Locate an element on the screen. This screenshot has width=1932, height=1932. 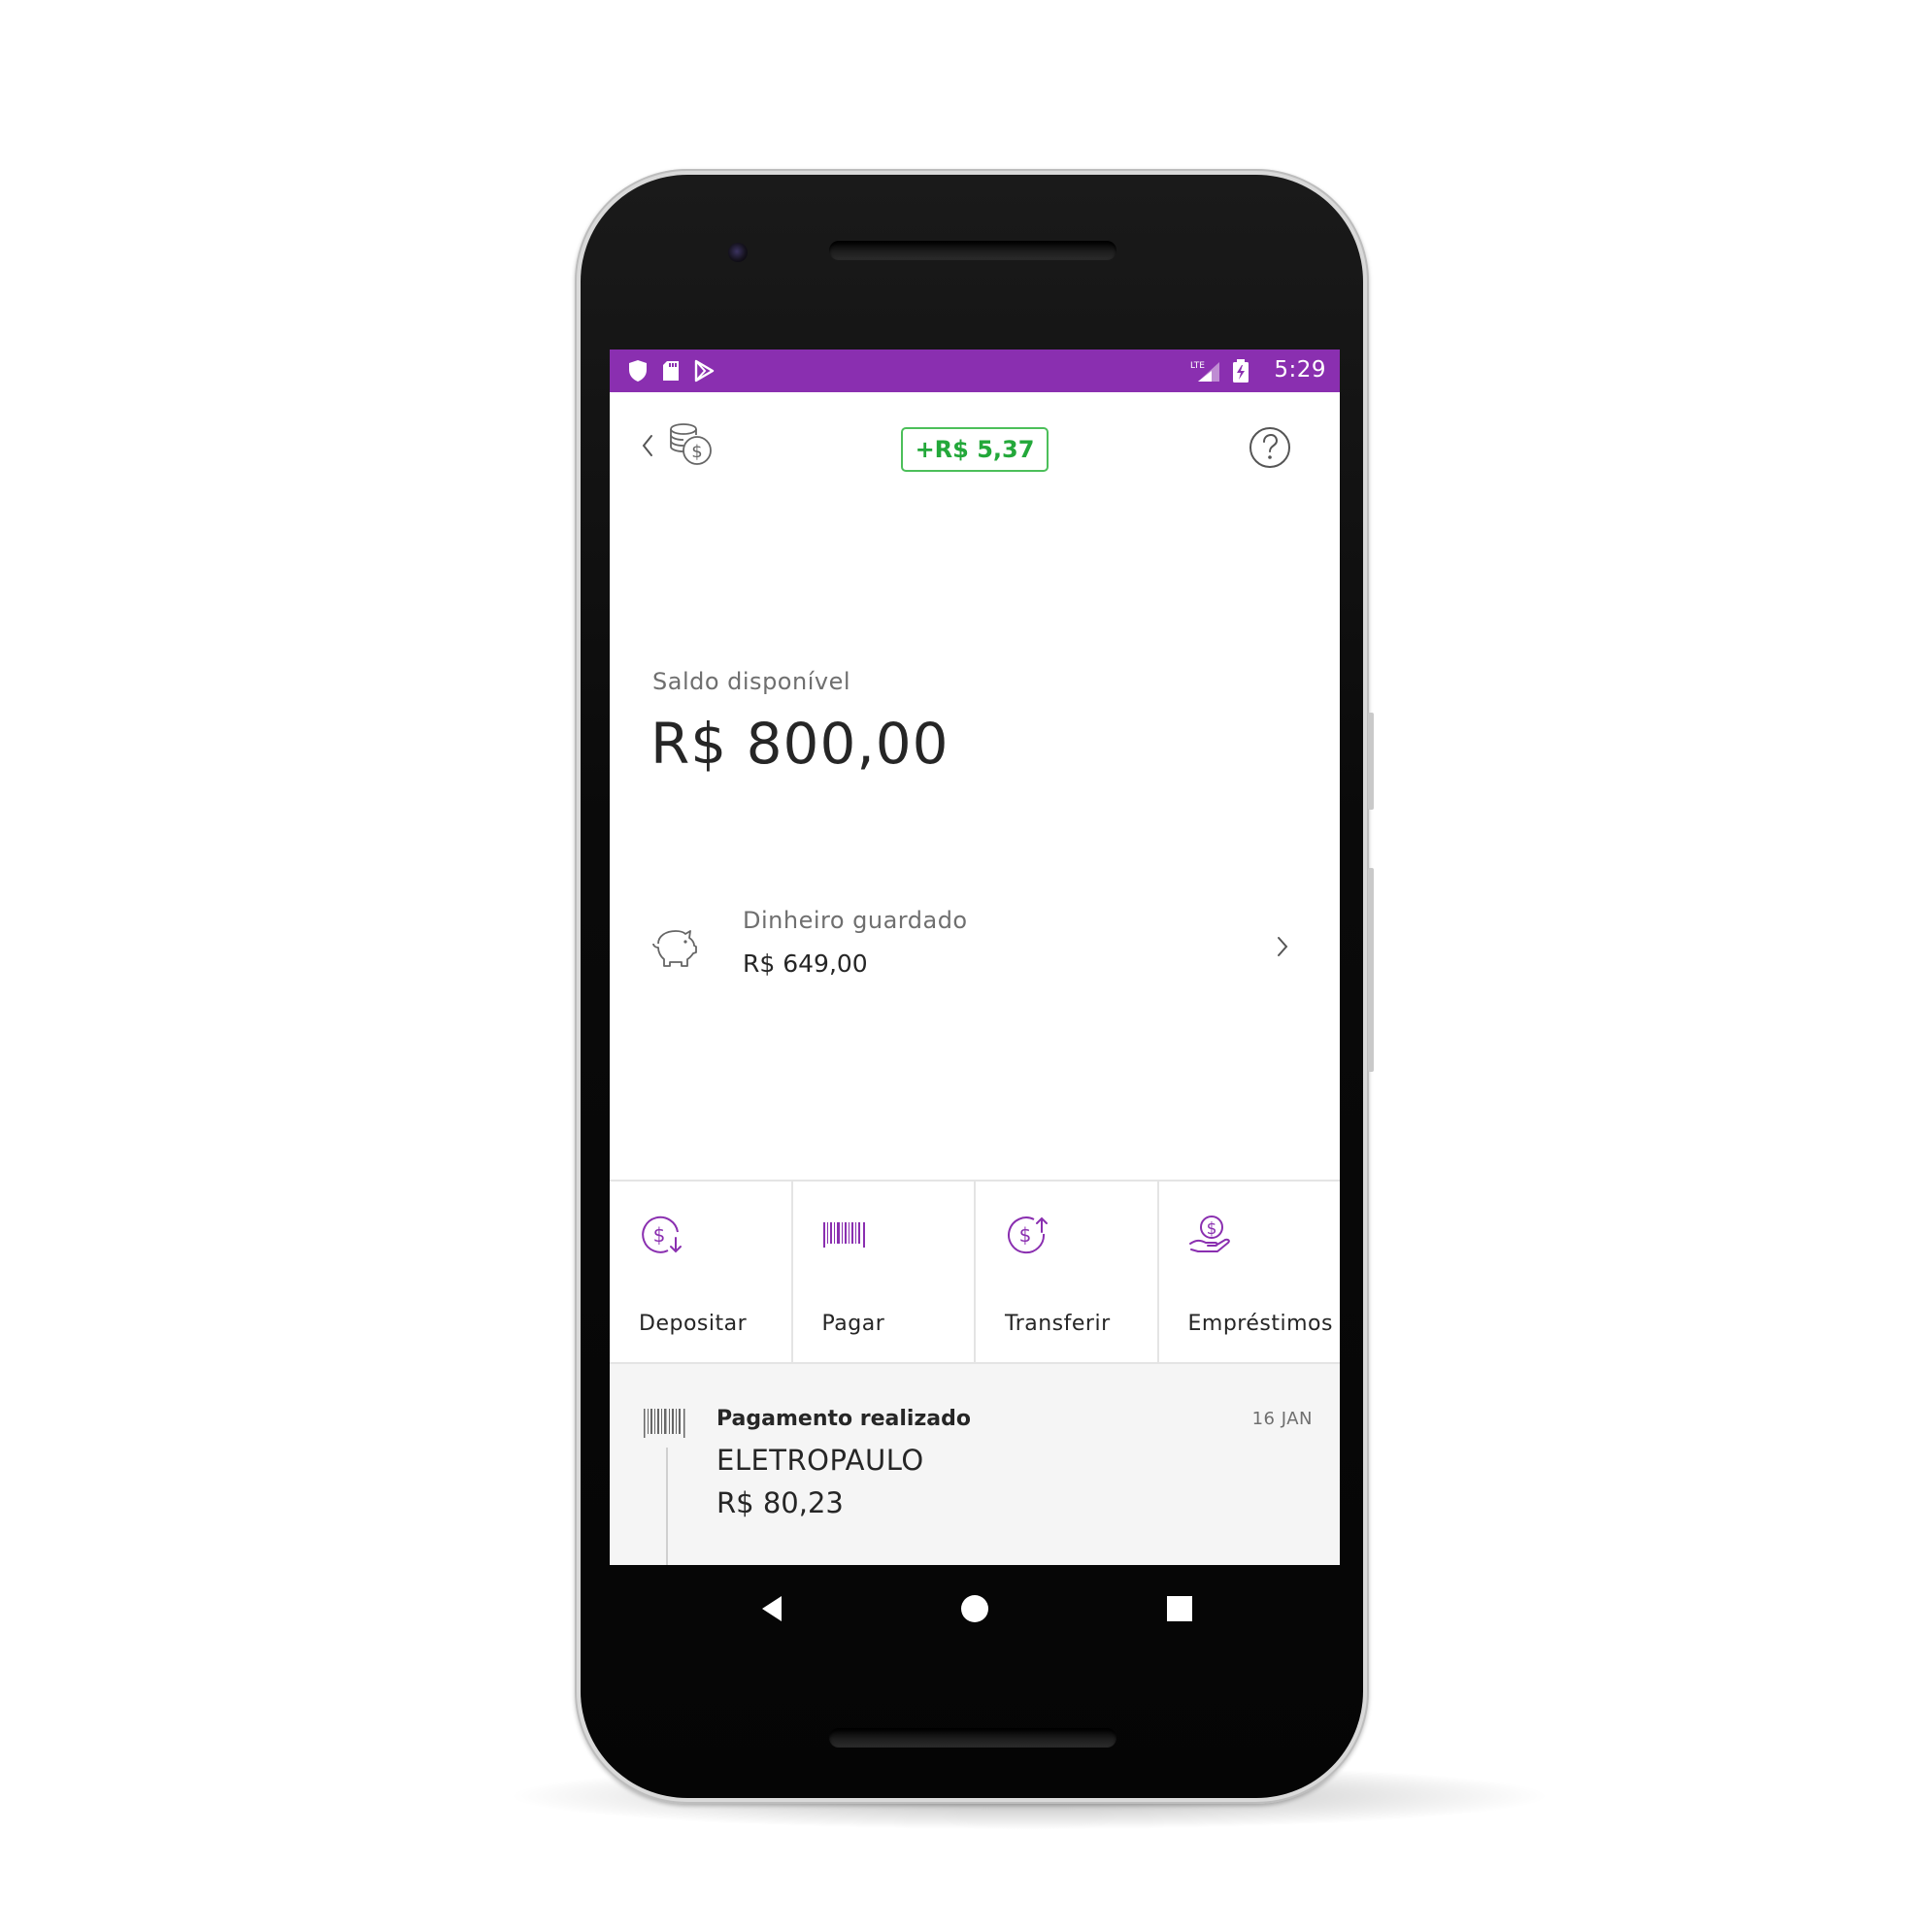
top-bar: $ +R$ 5,37 is located at coordinates (975, 451).